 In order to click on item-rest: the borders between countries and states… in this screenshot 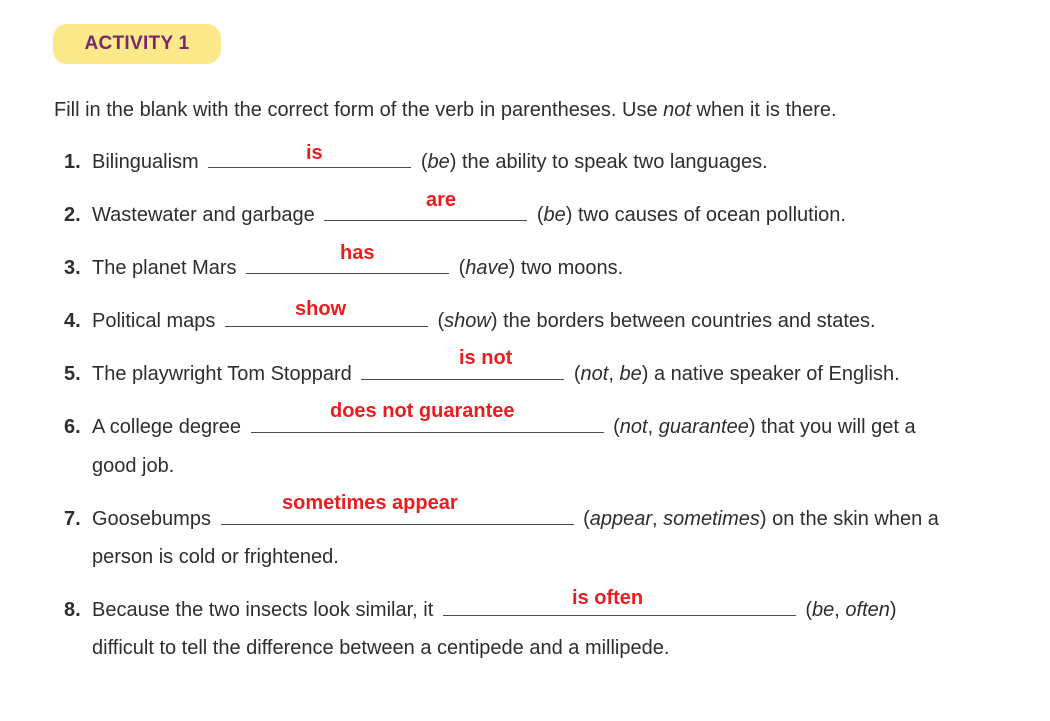, I will do `click(686, 321)`.